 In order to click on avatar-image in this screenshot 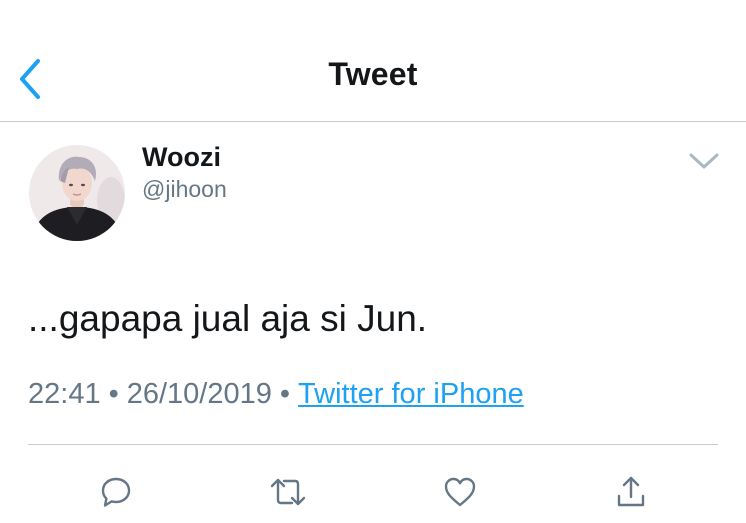, I will do `click(77, 193)`.